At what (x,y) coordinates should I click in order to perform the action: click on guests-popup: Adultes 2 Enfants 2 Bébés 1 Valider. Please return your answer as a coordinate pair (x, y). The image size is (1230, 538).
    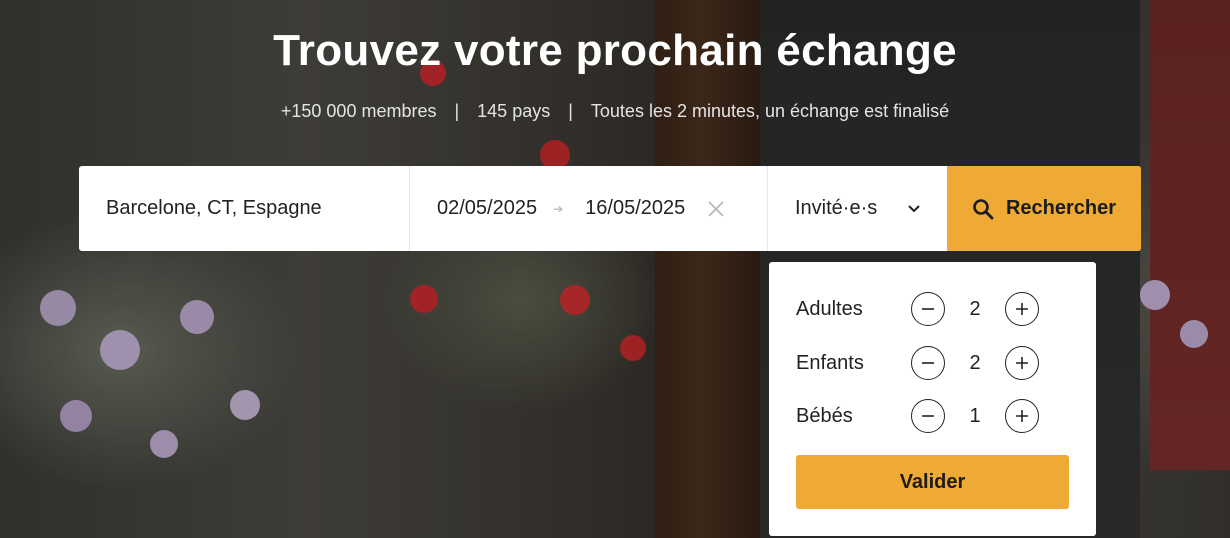
    Looking at the image, I should click on (932, 399).